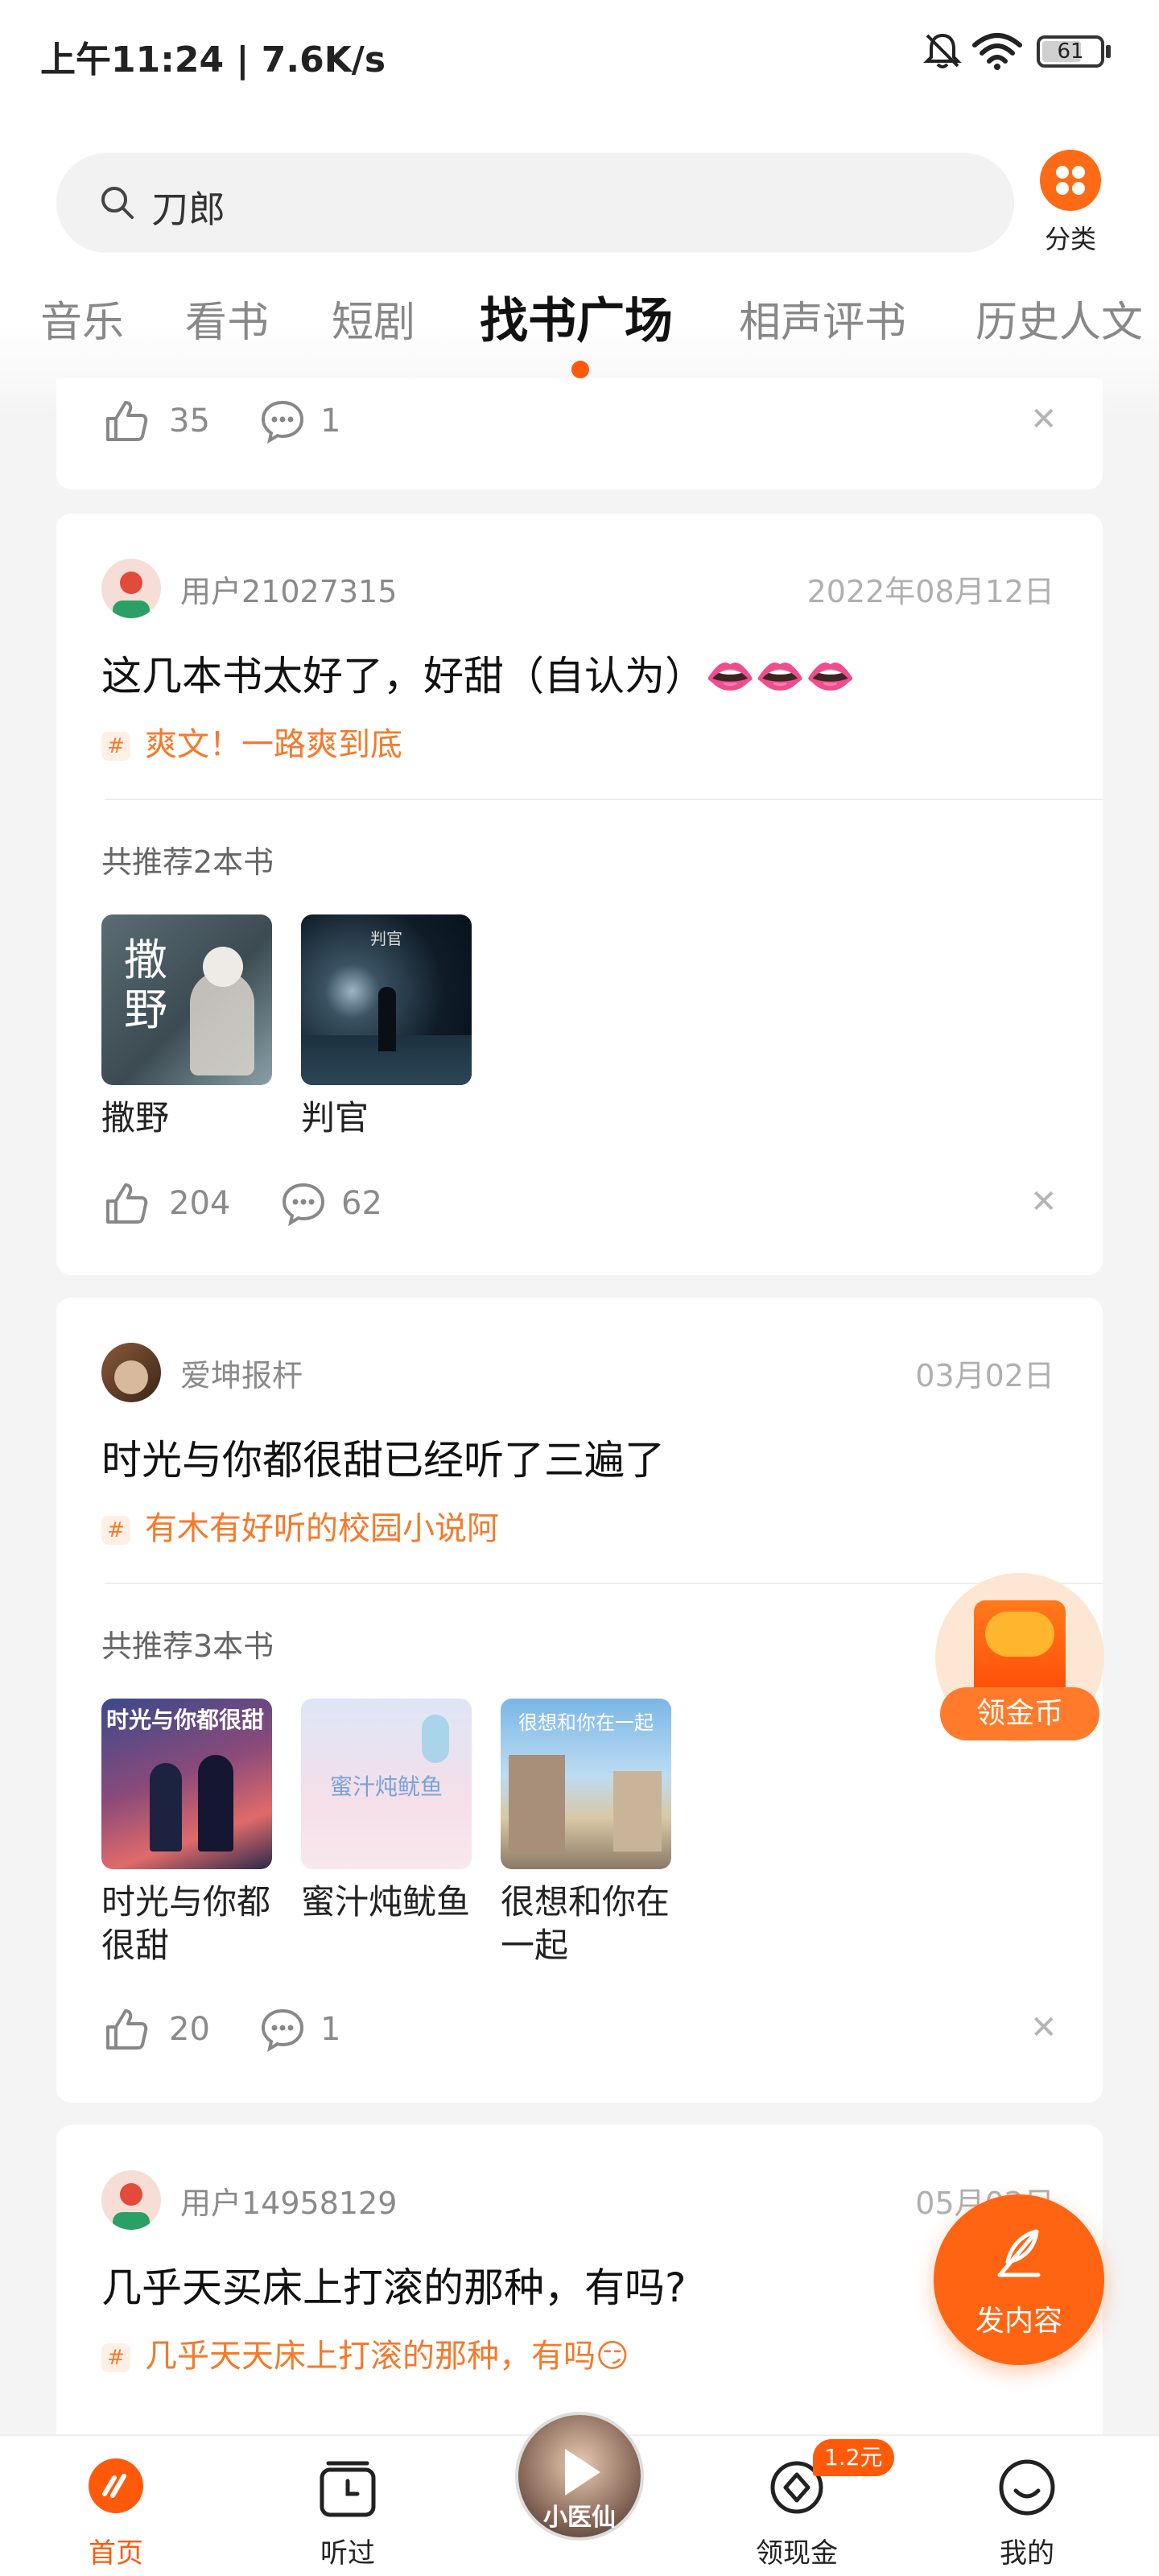 This screenshot has width=1159, height=2576. I want to click on wifi-icon, so click(997, 51).